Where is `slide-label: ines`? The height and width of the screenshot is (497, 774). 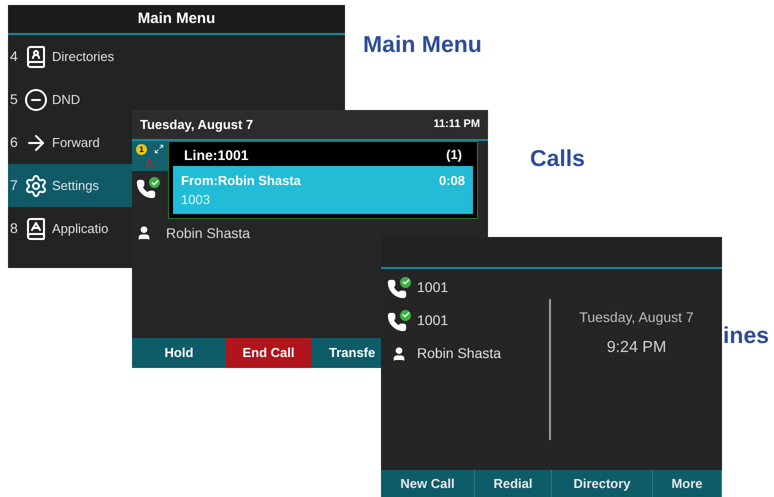 slide-label: ines is located at coordinates (746, 335).